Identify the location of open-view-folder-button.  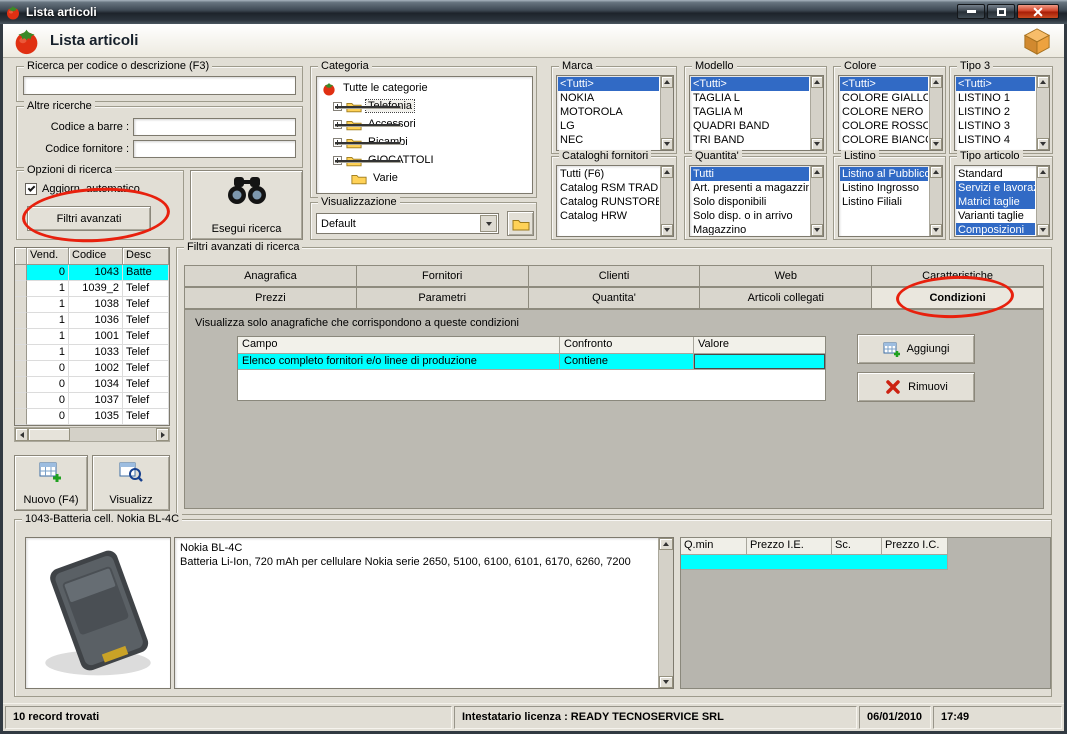
(520, 223).